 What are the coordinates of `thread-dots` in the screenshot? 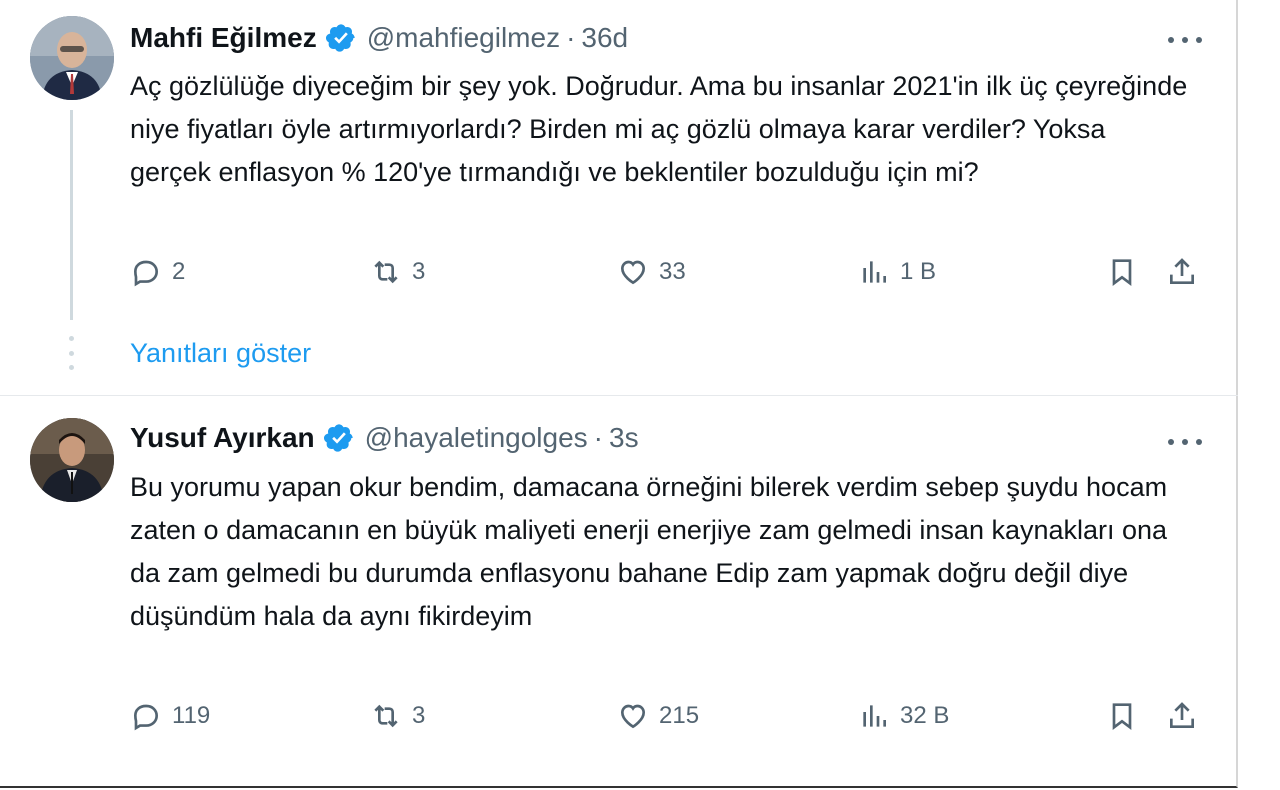 It's located at (72, 353).